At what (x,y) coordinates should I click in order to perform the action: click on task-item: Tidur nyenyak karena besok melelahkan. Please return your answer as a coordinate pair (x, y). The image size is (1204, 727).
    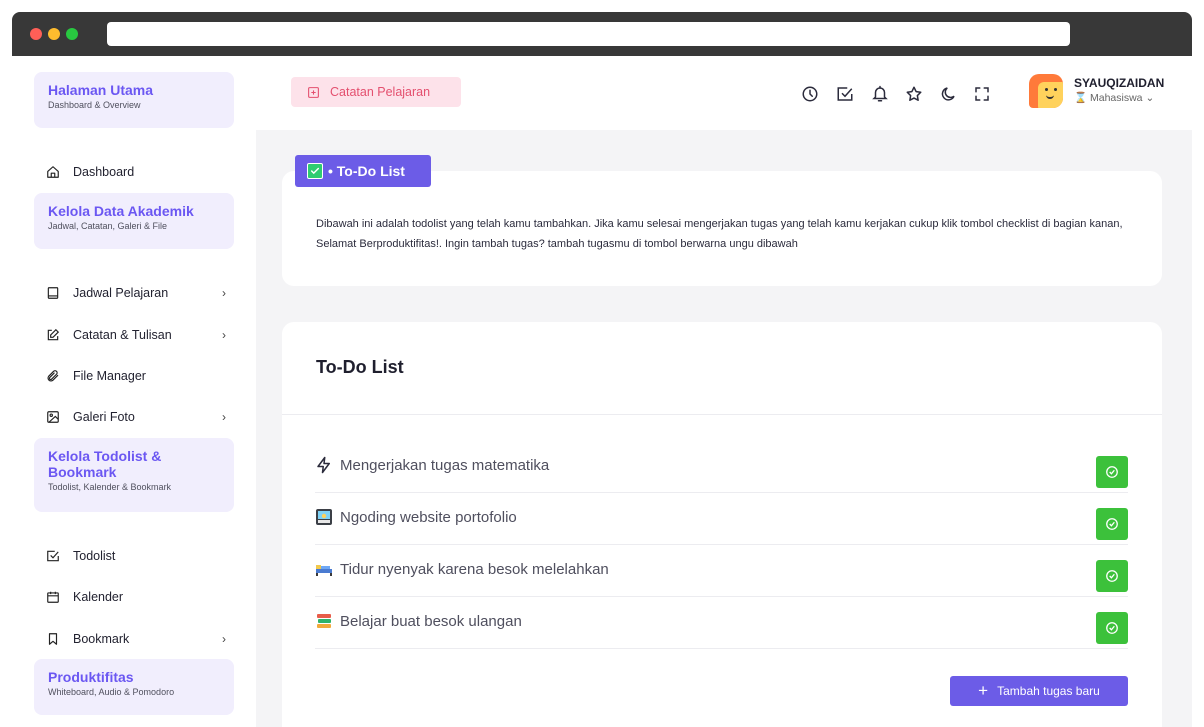
    Looking at the image, I should click on (721, 571).